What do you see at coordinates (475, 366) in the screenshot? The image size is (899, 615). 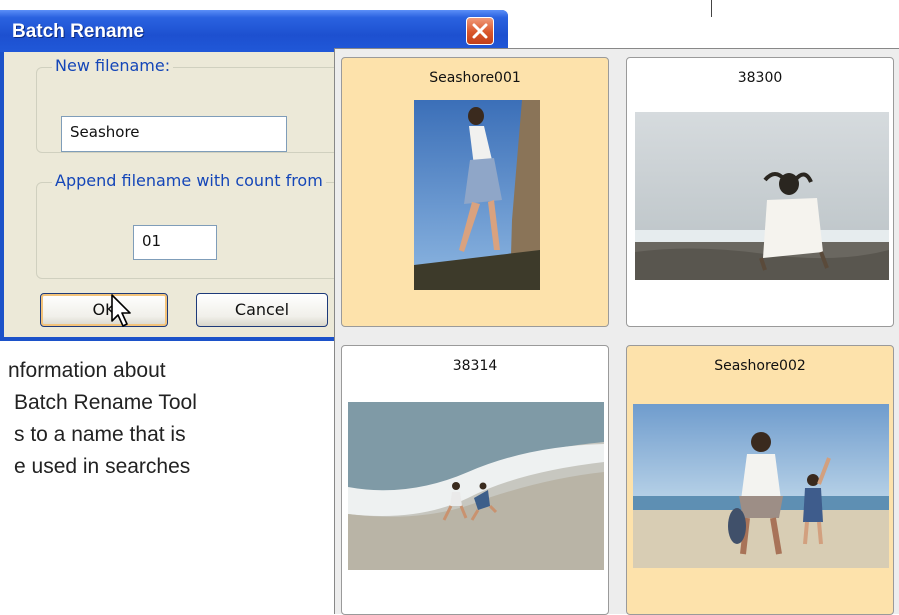 I see `thumbnail-name: 38314` at bounding box center [475, 366].